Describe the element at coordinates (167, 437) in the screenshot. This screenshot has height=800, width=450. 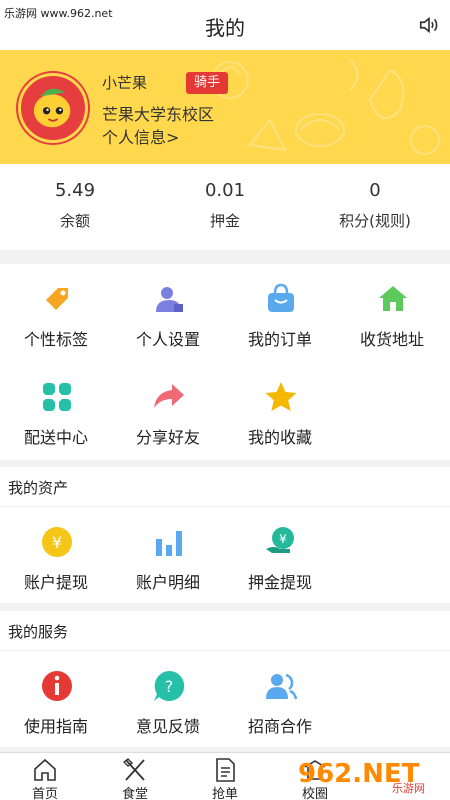
I see `menu-label: 分享好友` at that location.